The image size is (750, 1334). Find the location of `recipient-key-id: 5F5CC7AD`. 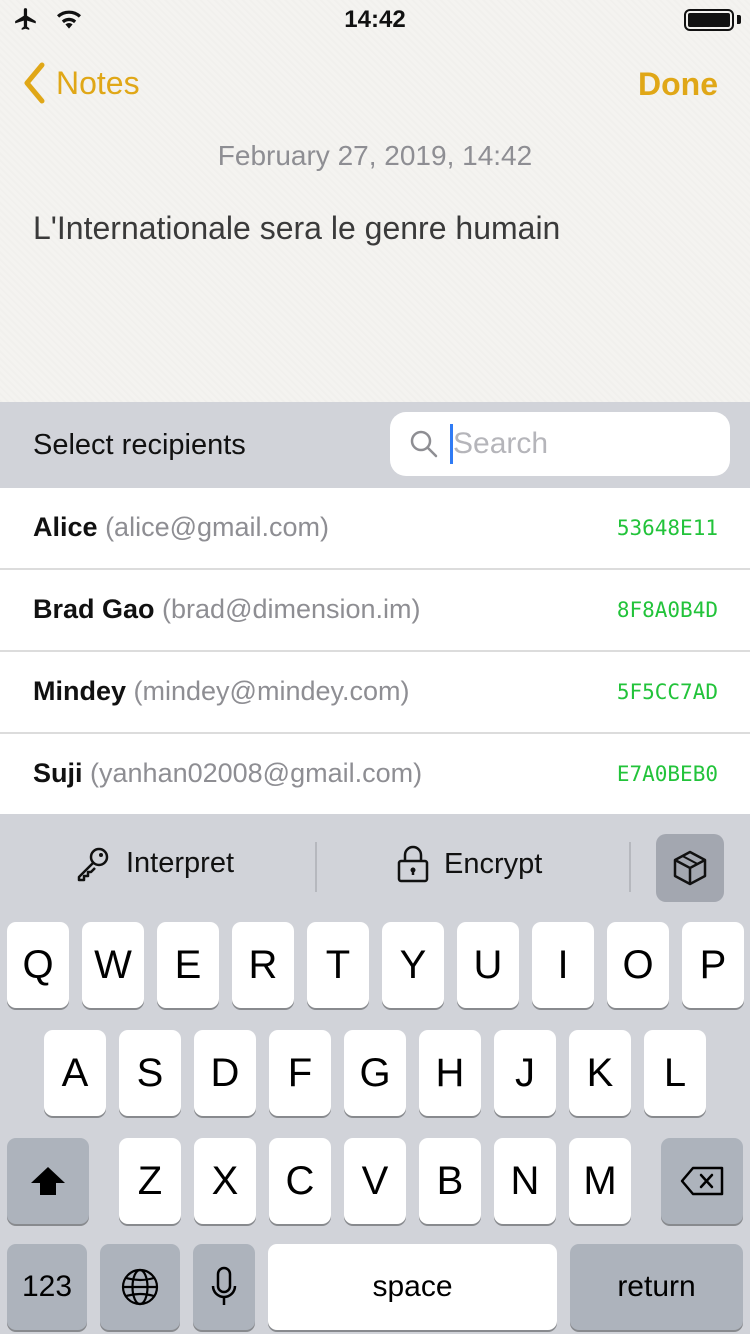

recipient-key-id: 5F5CC7AD is located at coordinates (667, 692).